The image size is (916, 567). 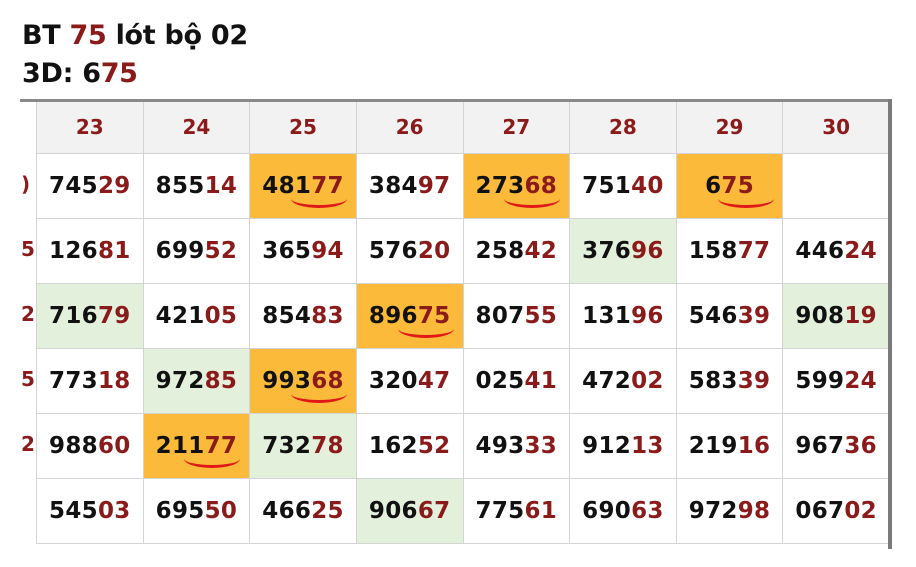 I want to click on result-head-digits: 751, so click(x=607, y=186).